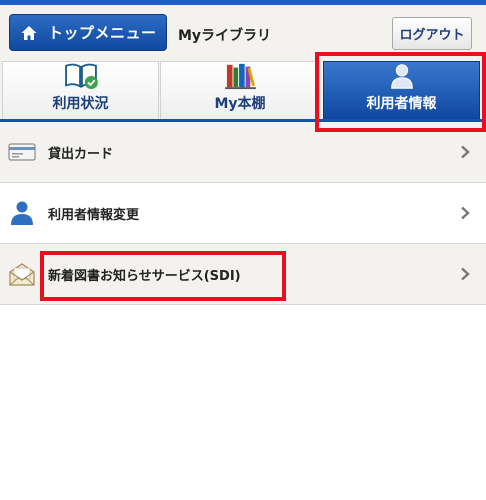 Image resolution: width=486 pixels, height=500 pixels. I want to click on card-icon-wrap, so click(22, 152).